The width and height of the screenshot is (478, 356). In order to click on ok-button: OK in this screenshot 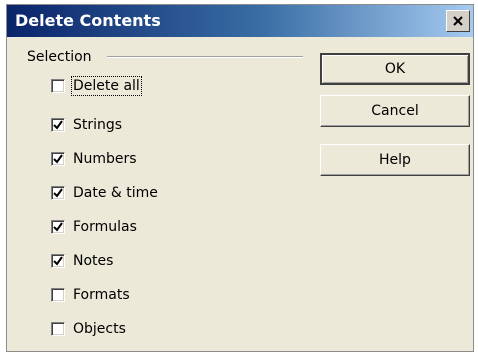, I will do `click(395, 69)`.